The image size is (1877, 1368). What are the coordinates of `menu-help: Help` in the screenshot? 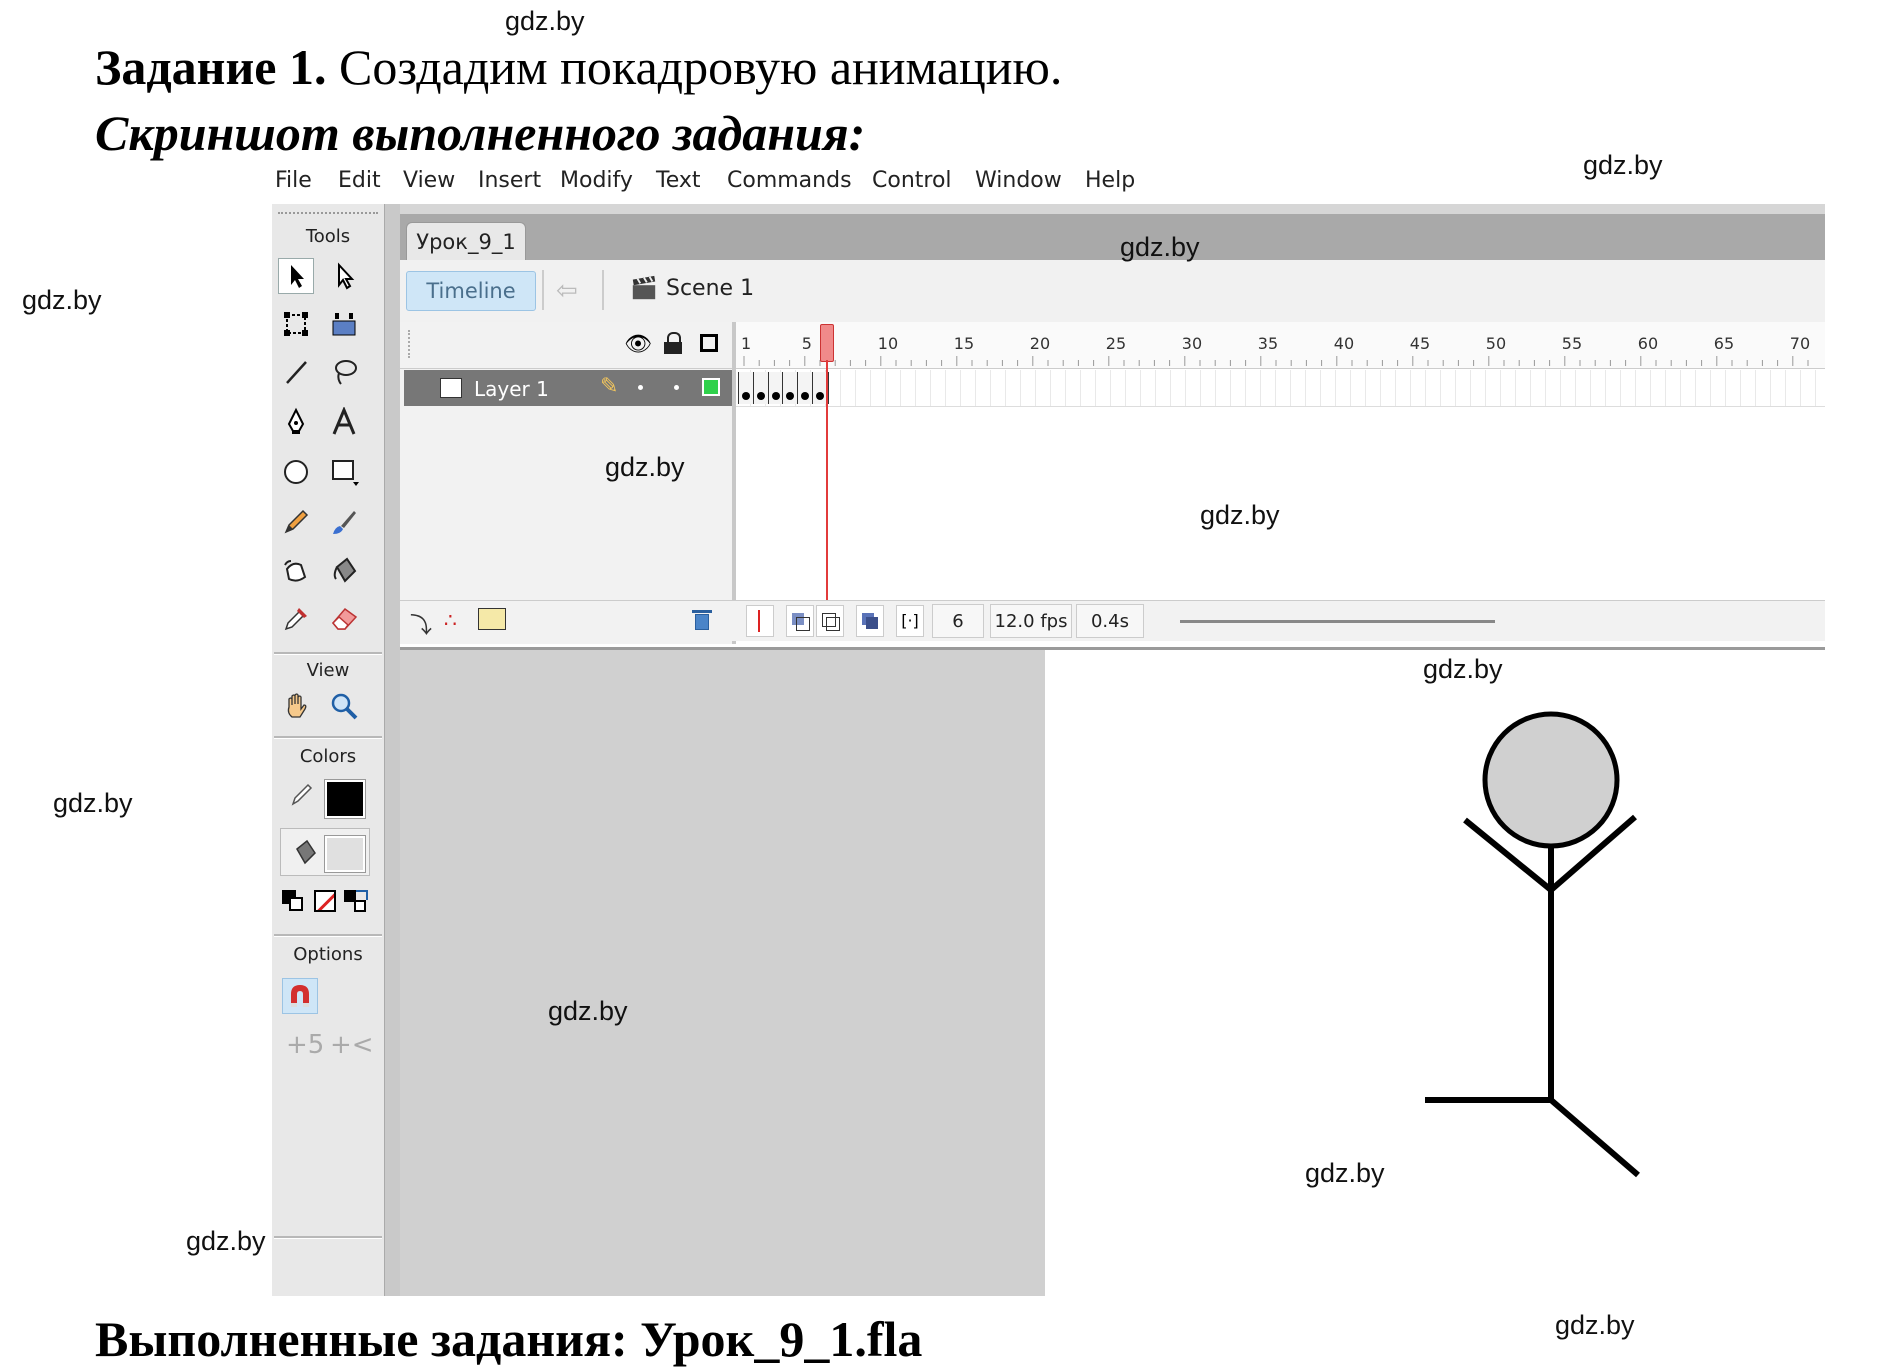 It's located at (1110, 180).